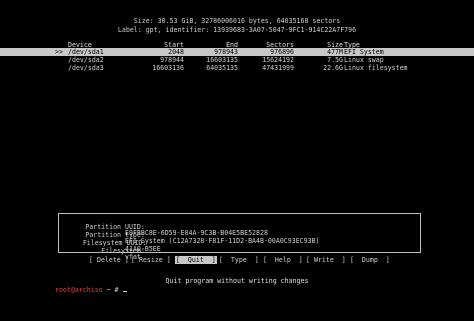 The width and height of the screenshot is (474, 321). Describe the element at coordinates (364, 52) in the screenshot. I see `partition-type: EFI System` at that location.